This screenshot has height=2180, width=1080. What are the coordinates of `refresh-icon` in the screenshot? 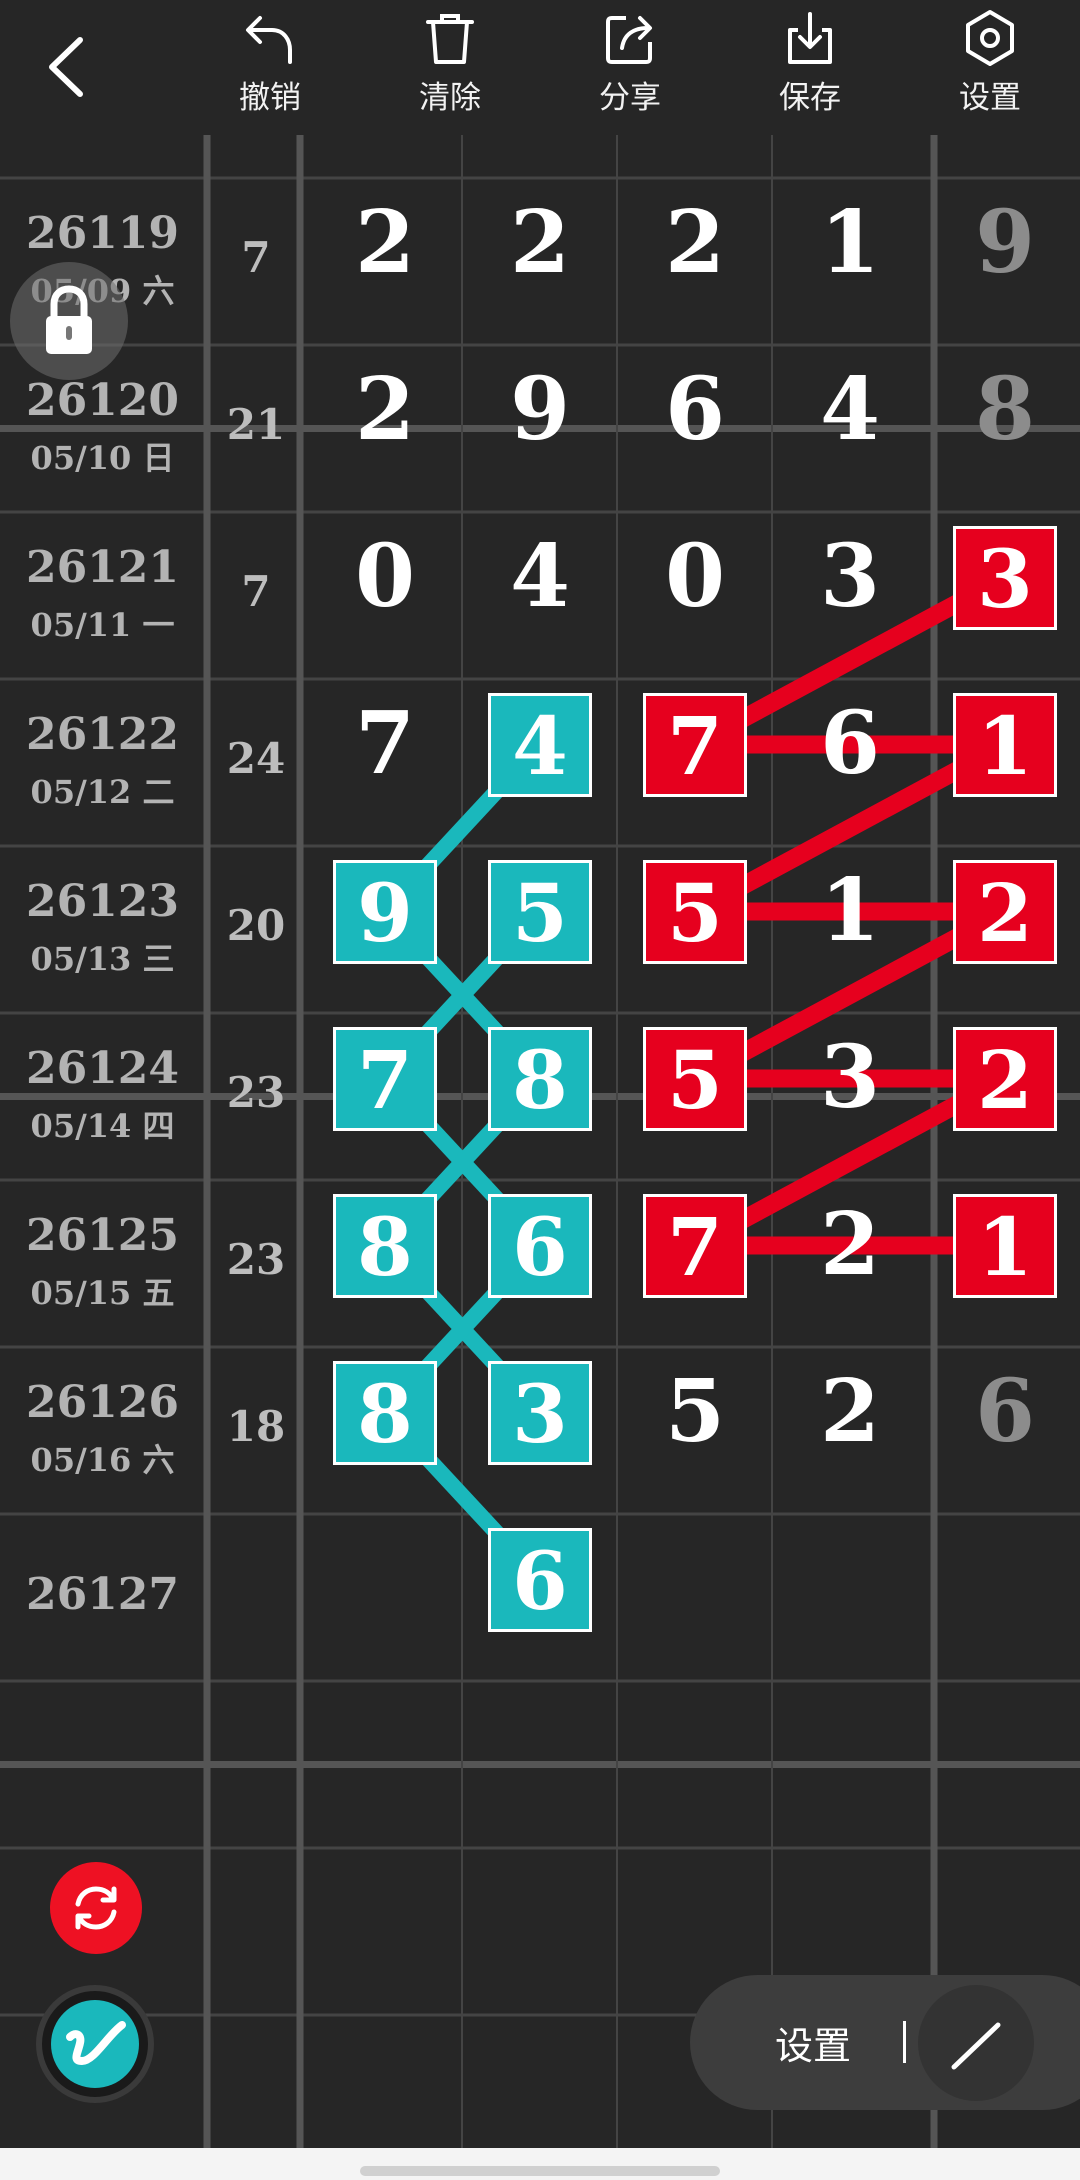 It's located at (96, 1908).